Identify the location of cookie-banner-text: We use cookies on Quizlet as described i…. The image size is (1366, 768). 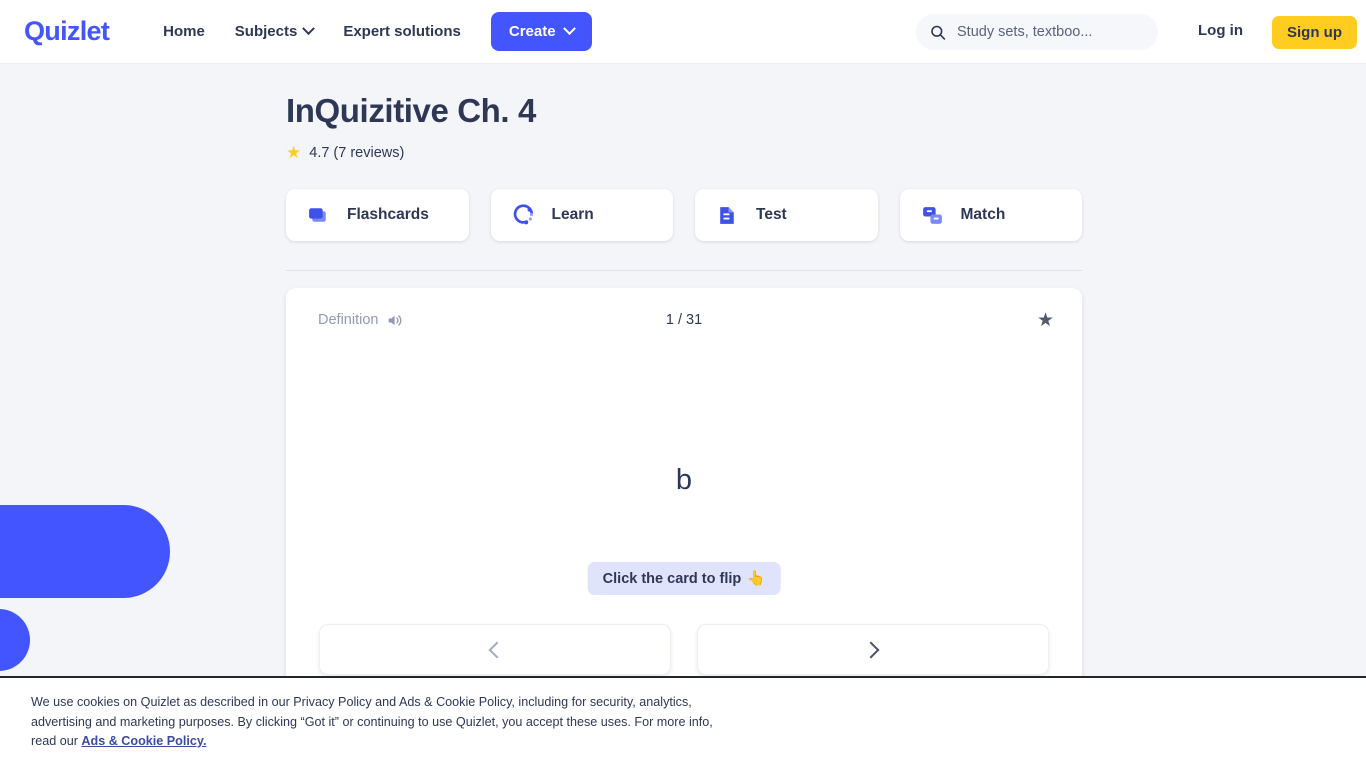
(381, 722).